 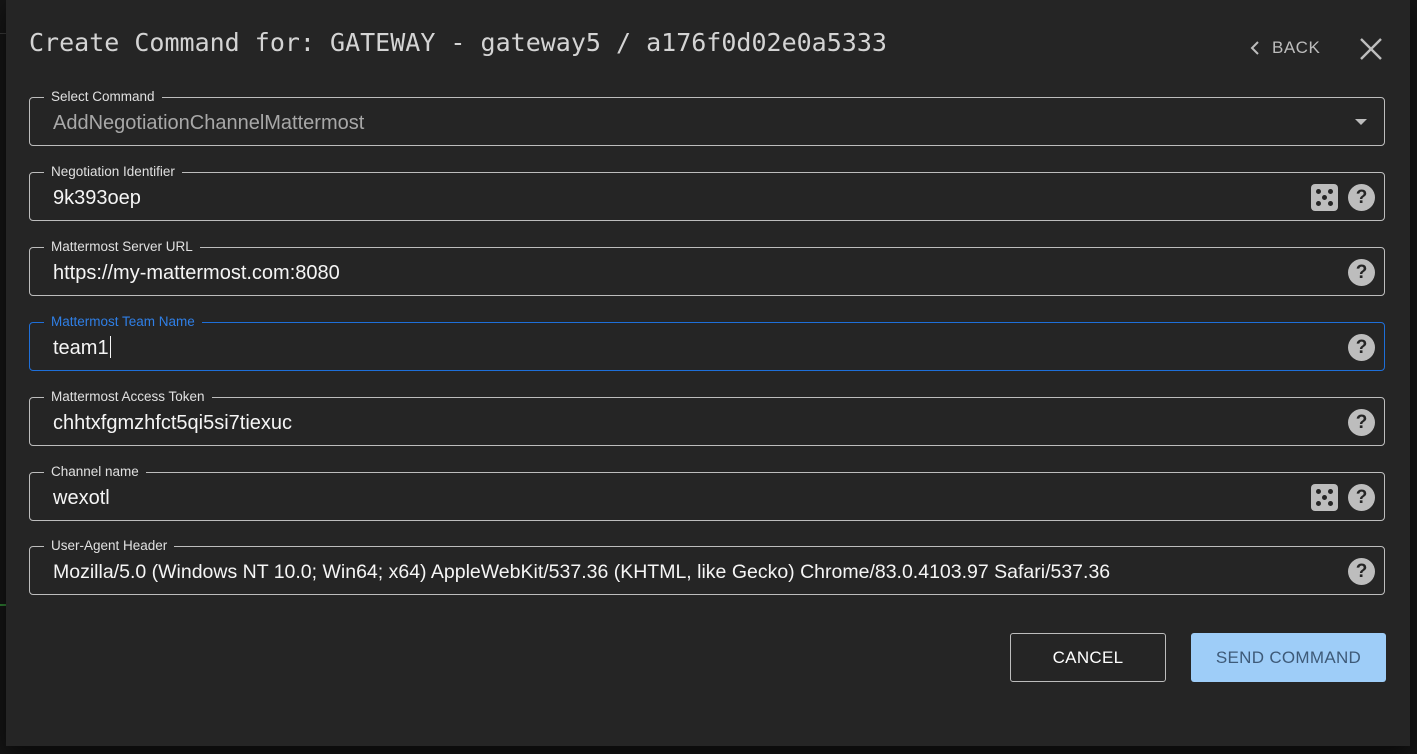 I want to click on cancel-button: CANCEL, so click(x=1088, y=657).